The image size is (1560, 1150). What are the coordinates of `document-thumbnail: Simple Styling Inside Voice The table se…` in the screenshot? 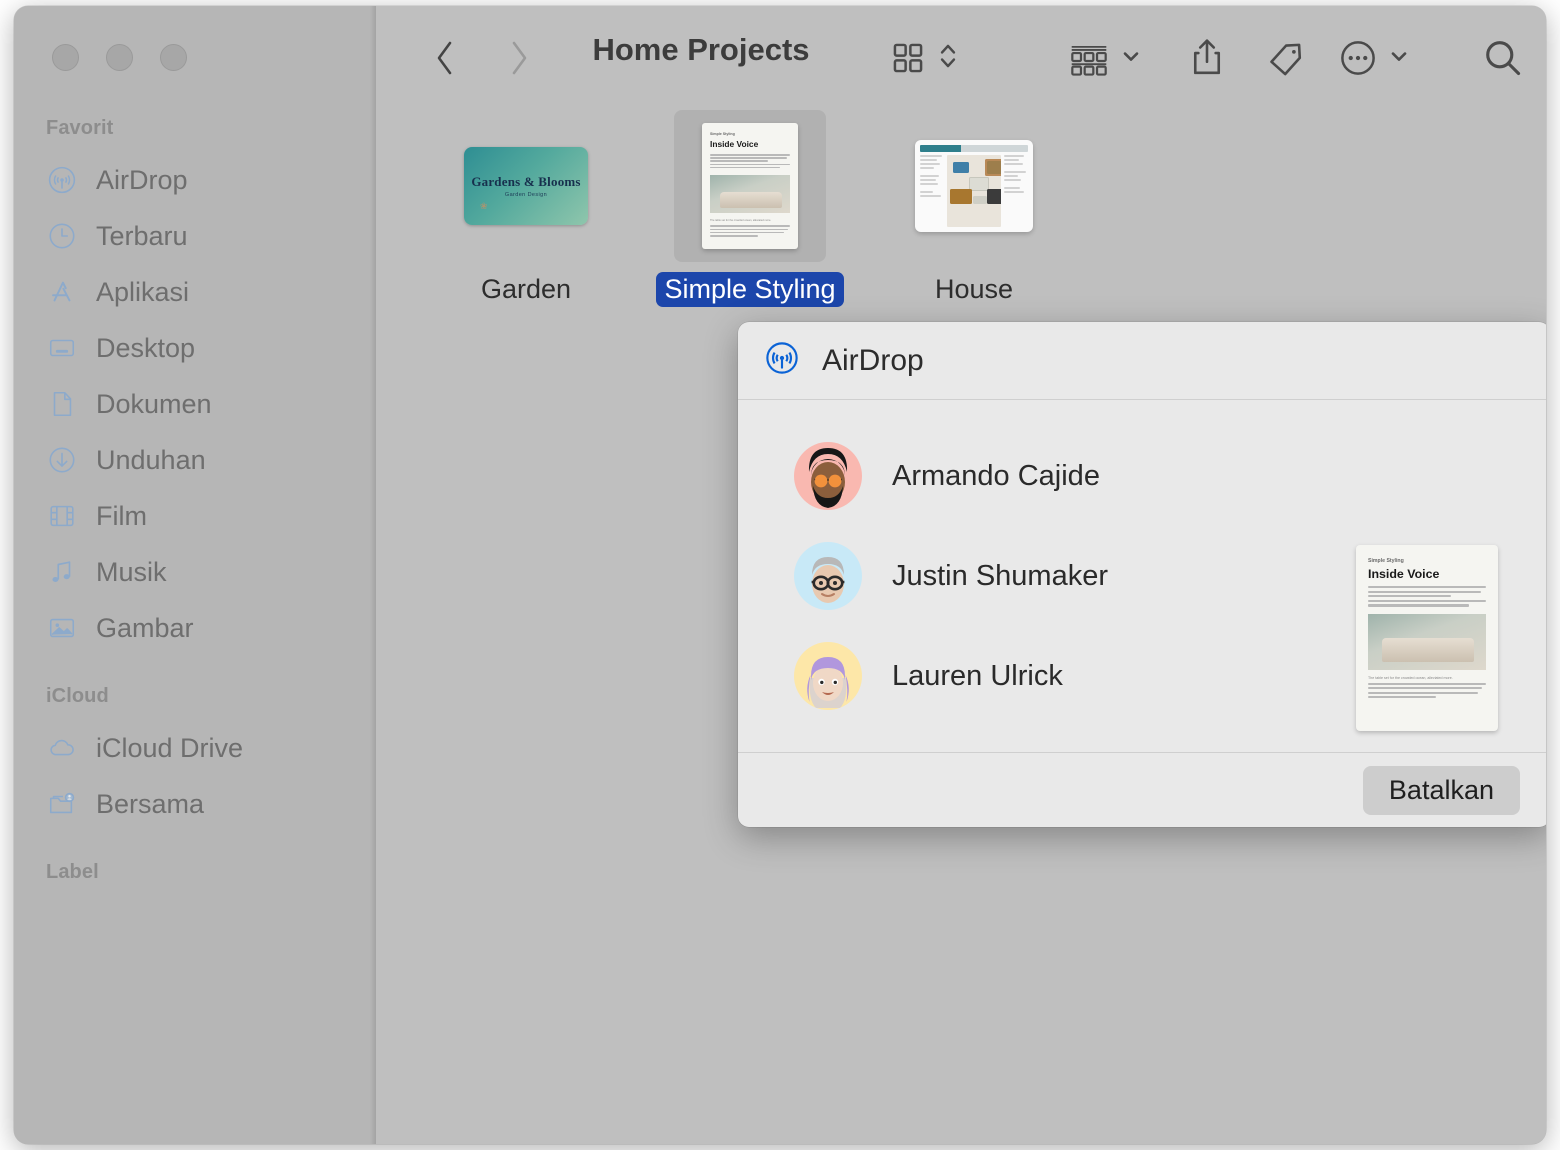 It's located at (750, 186).